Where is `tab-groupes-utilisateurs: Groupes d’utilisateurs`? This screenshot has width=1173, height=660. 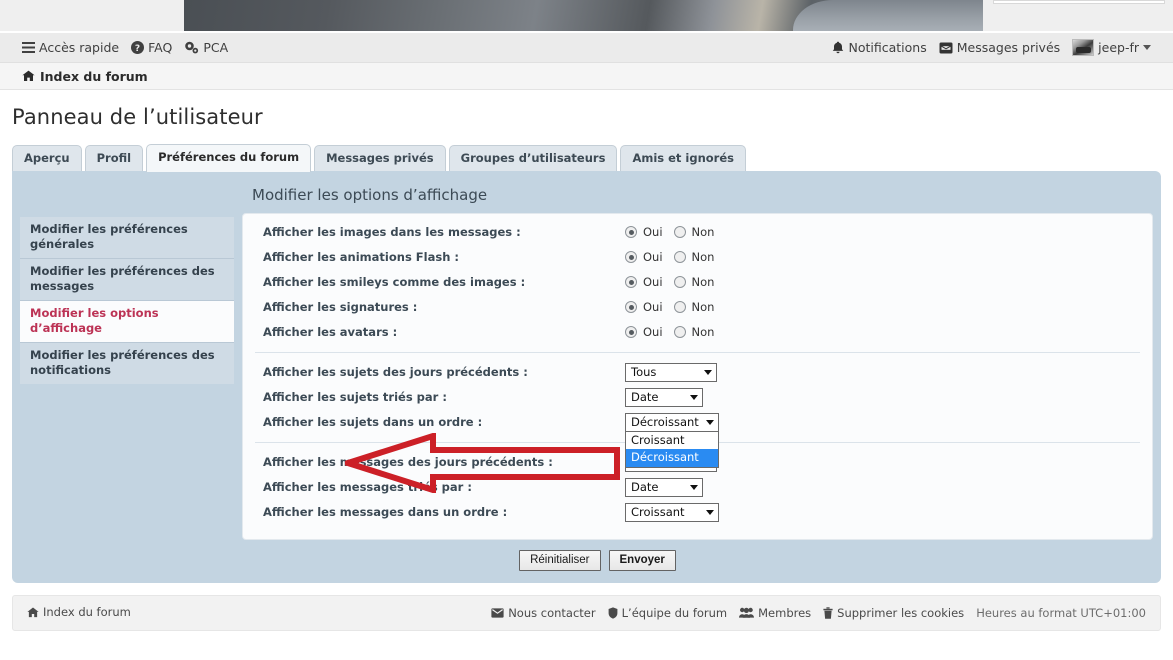
tab-groupes-utilisateurs: Groupes d’utilisateurs is located at coordinates (533, 158).